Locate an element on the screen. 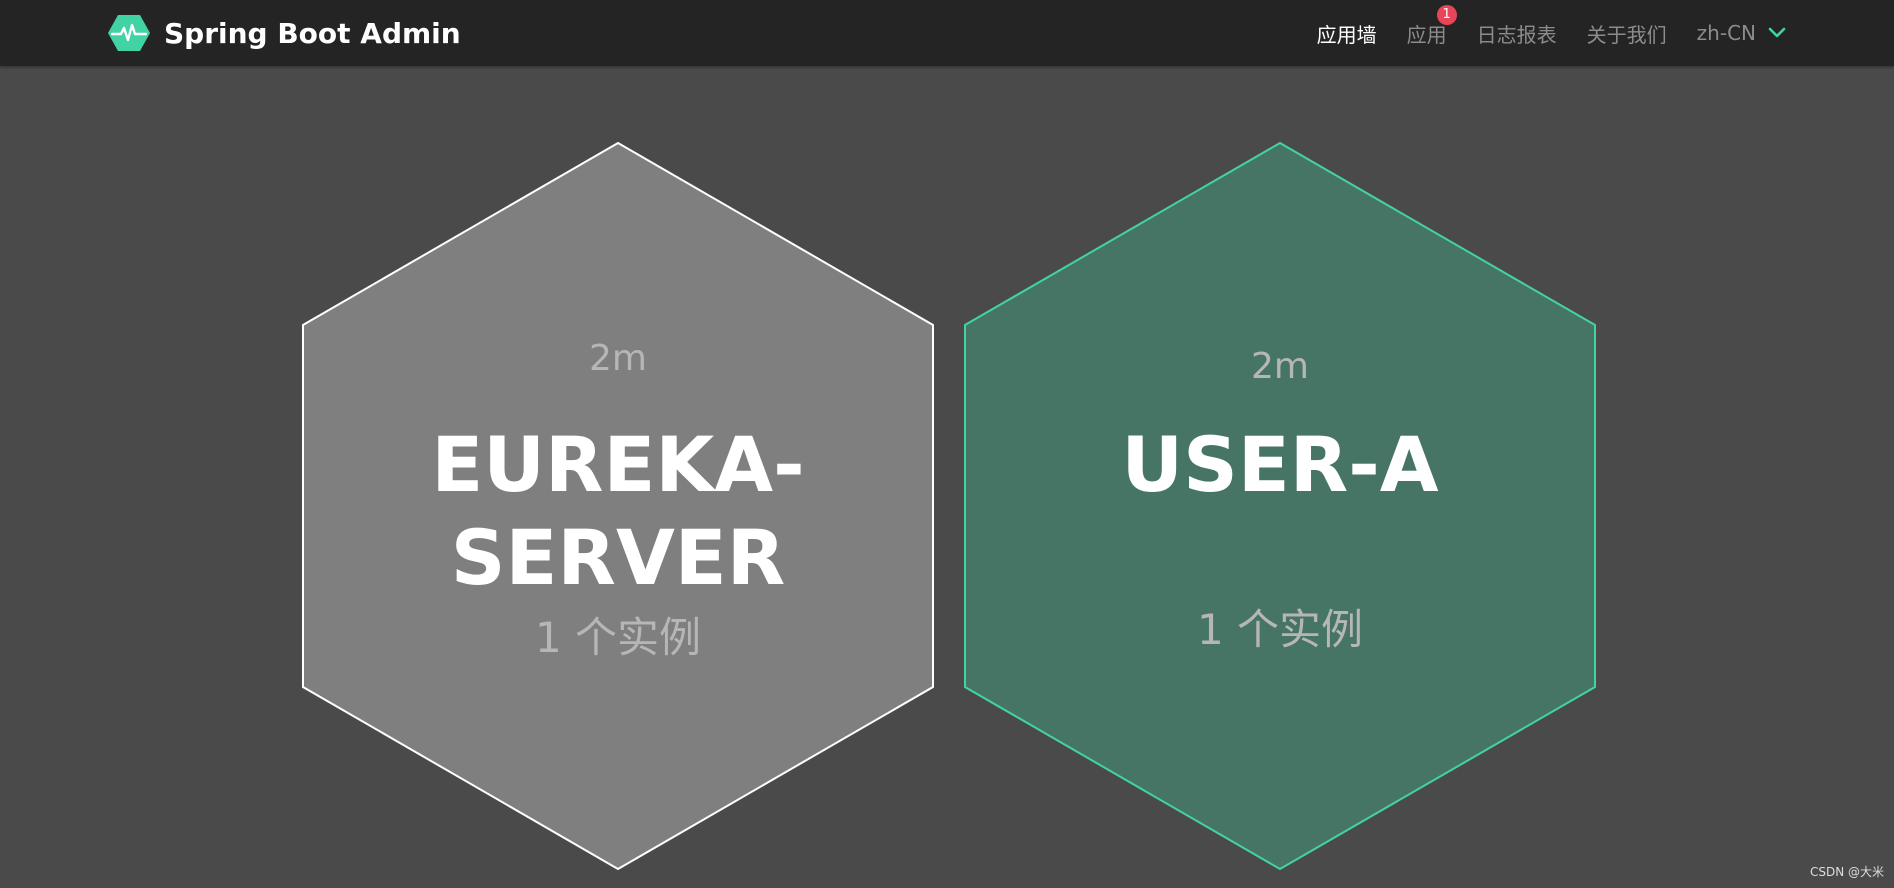 The height and width of the screenshot is (888, 1894). watermark: CSDN @大米 is located at coordinates (1846, 872).